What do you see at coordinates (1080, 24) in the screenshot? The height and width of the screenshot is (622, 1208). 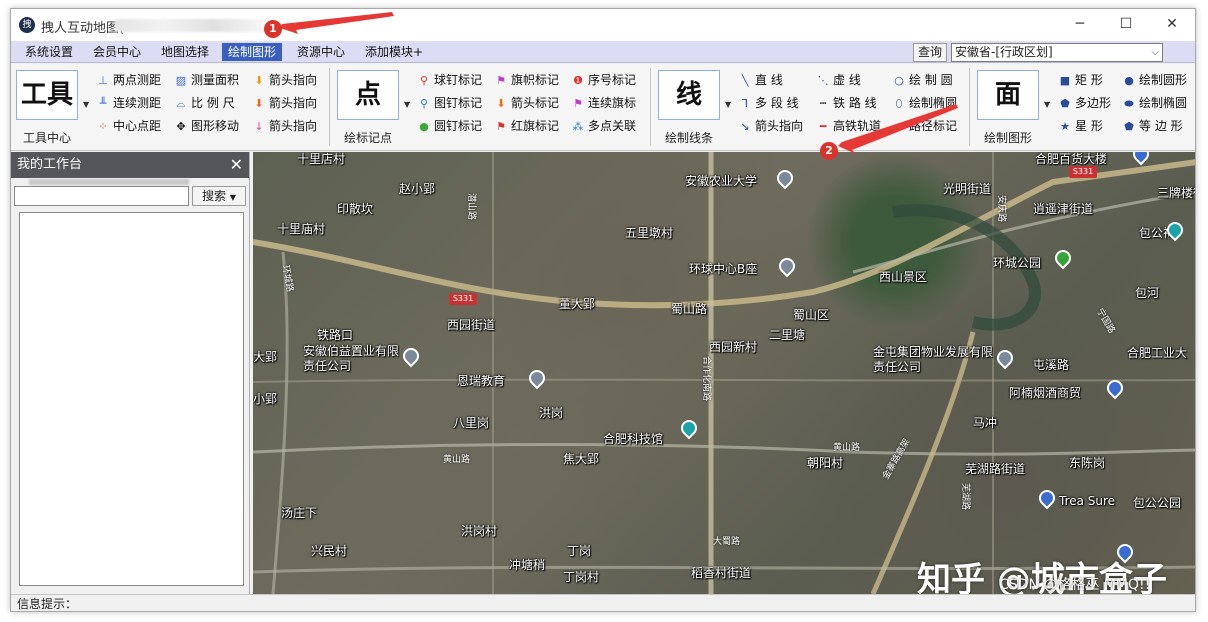 I see `minimize-button: ─` at bounding box center [1080, 24].